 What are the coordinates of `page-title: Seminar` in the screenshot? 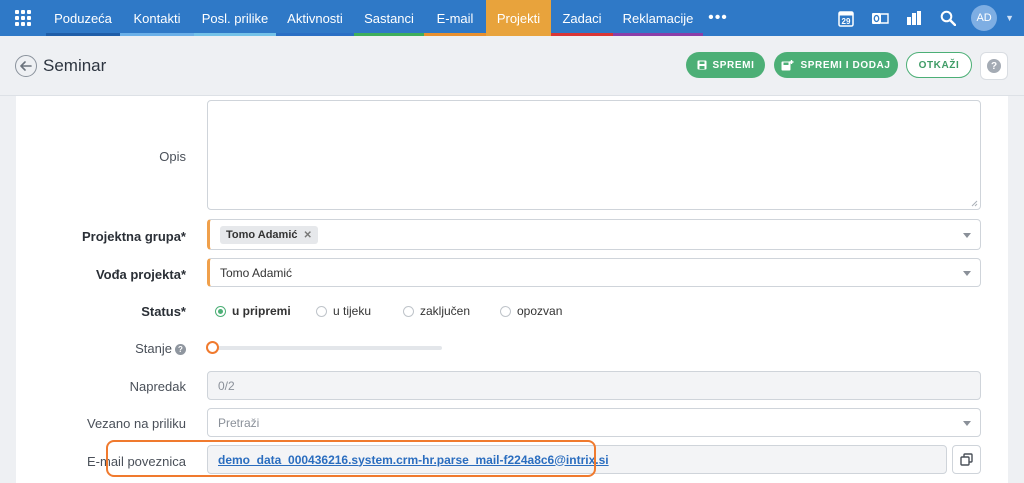 It's located at (75, 65).